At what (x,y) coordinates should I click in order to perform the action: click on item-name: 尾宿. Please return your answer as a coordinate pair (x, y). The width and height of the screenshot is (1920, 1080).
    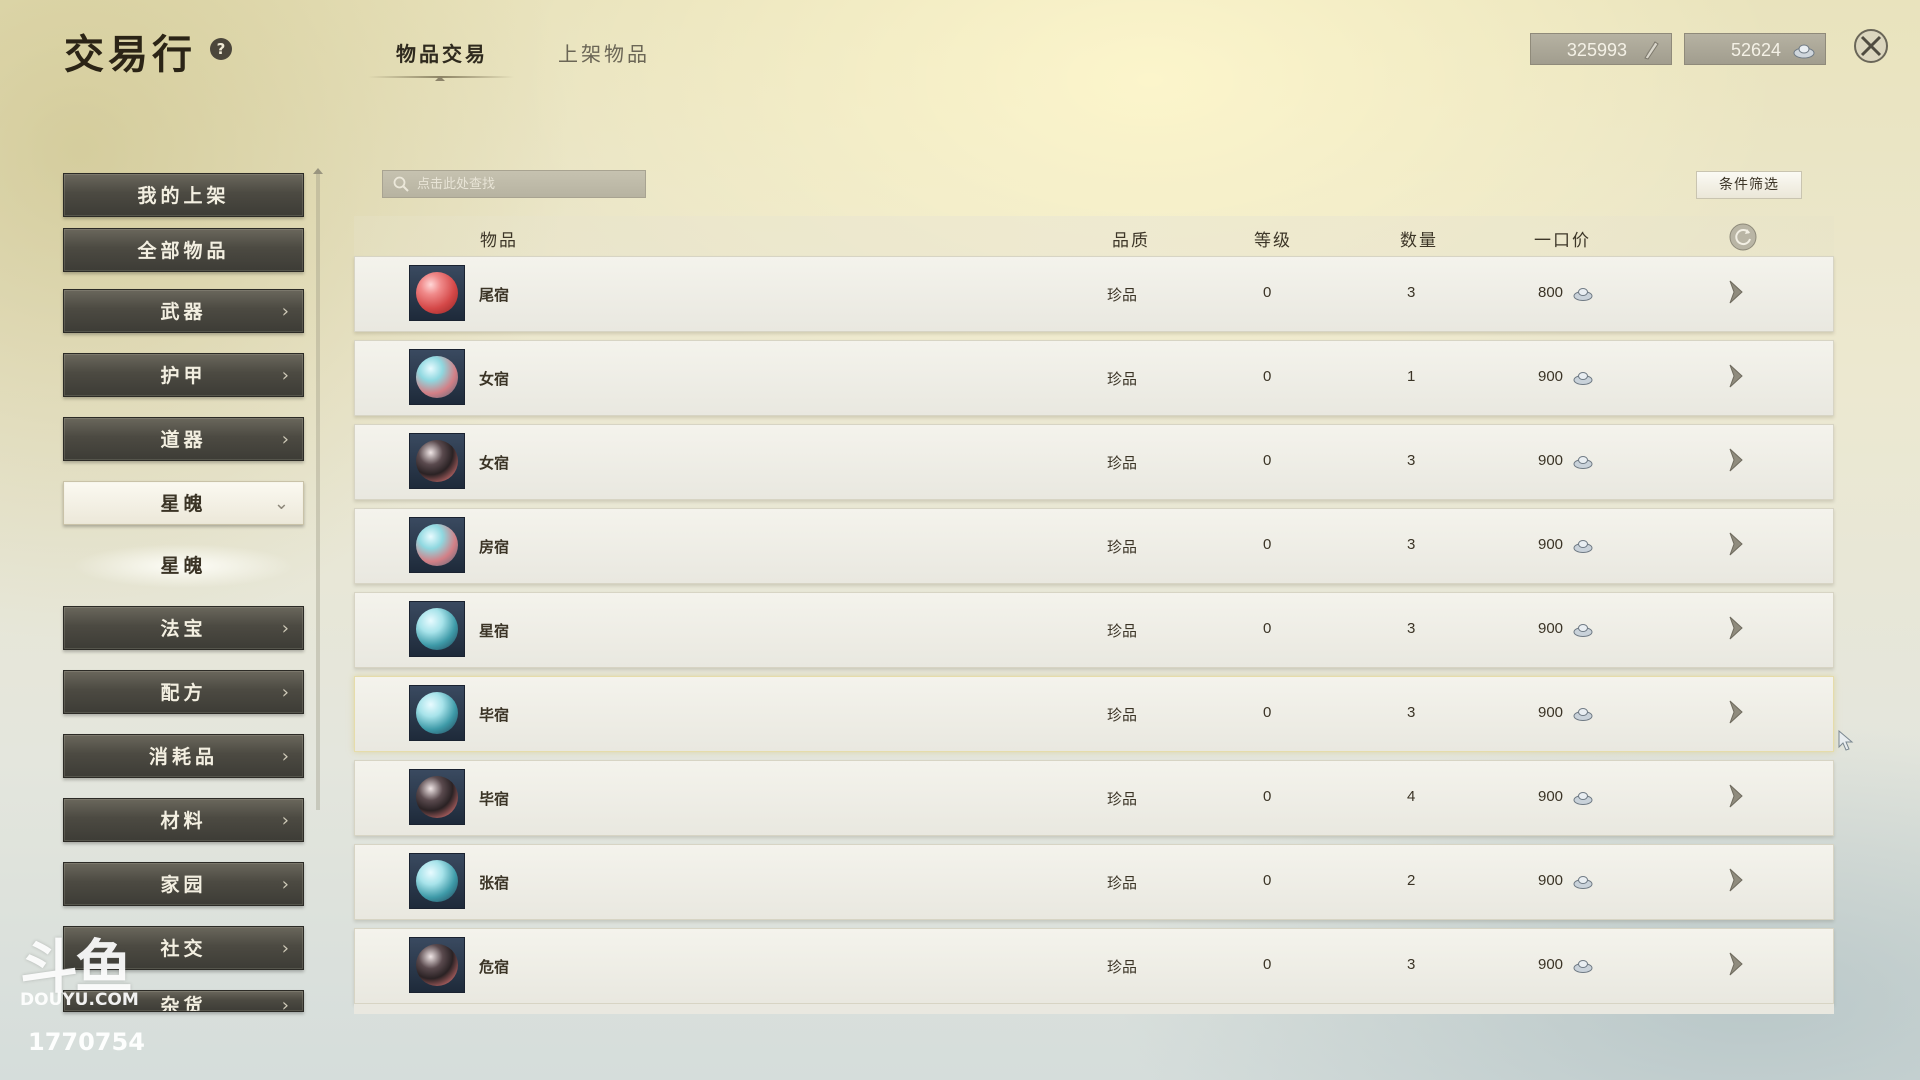
    Looking at the image, I should click on (494, 295).